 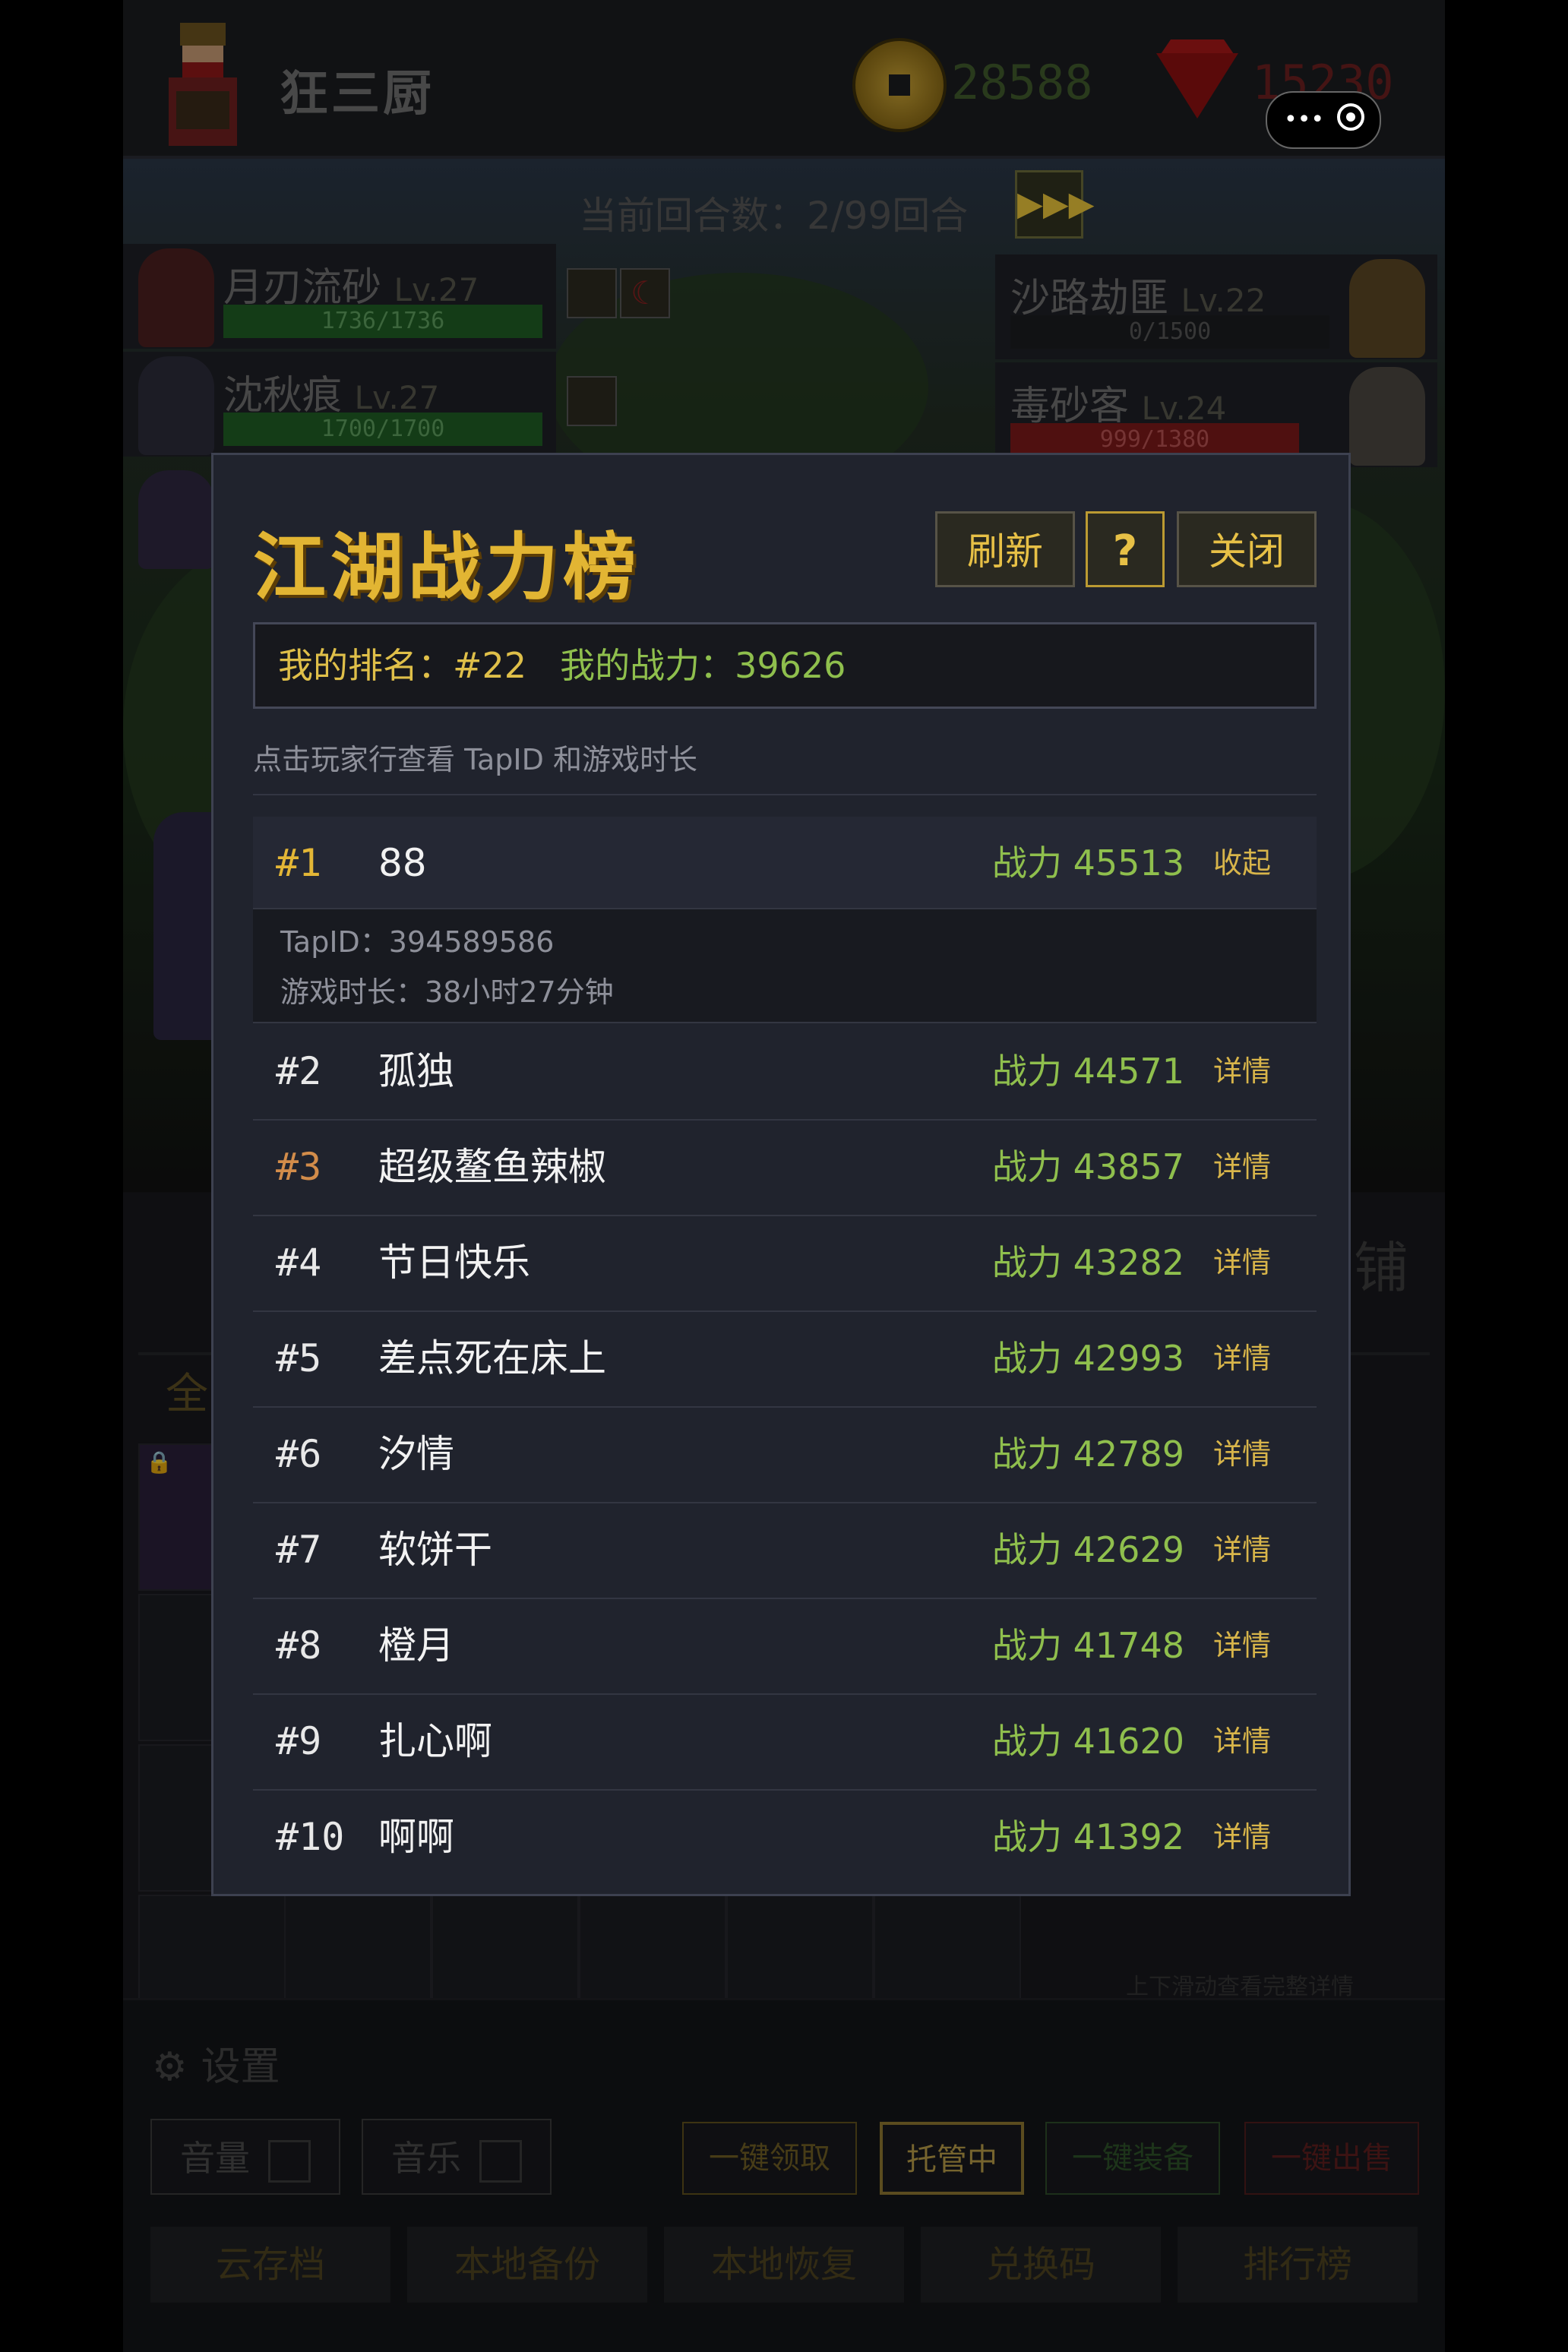 What do you see at coordinates (785, 1360) in the screenshot?
I see `leaderboard-row: #5 差点死在床上 战力 42993 详情` at bounding box center [785, 1360].